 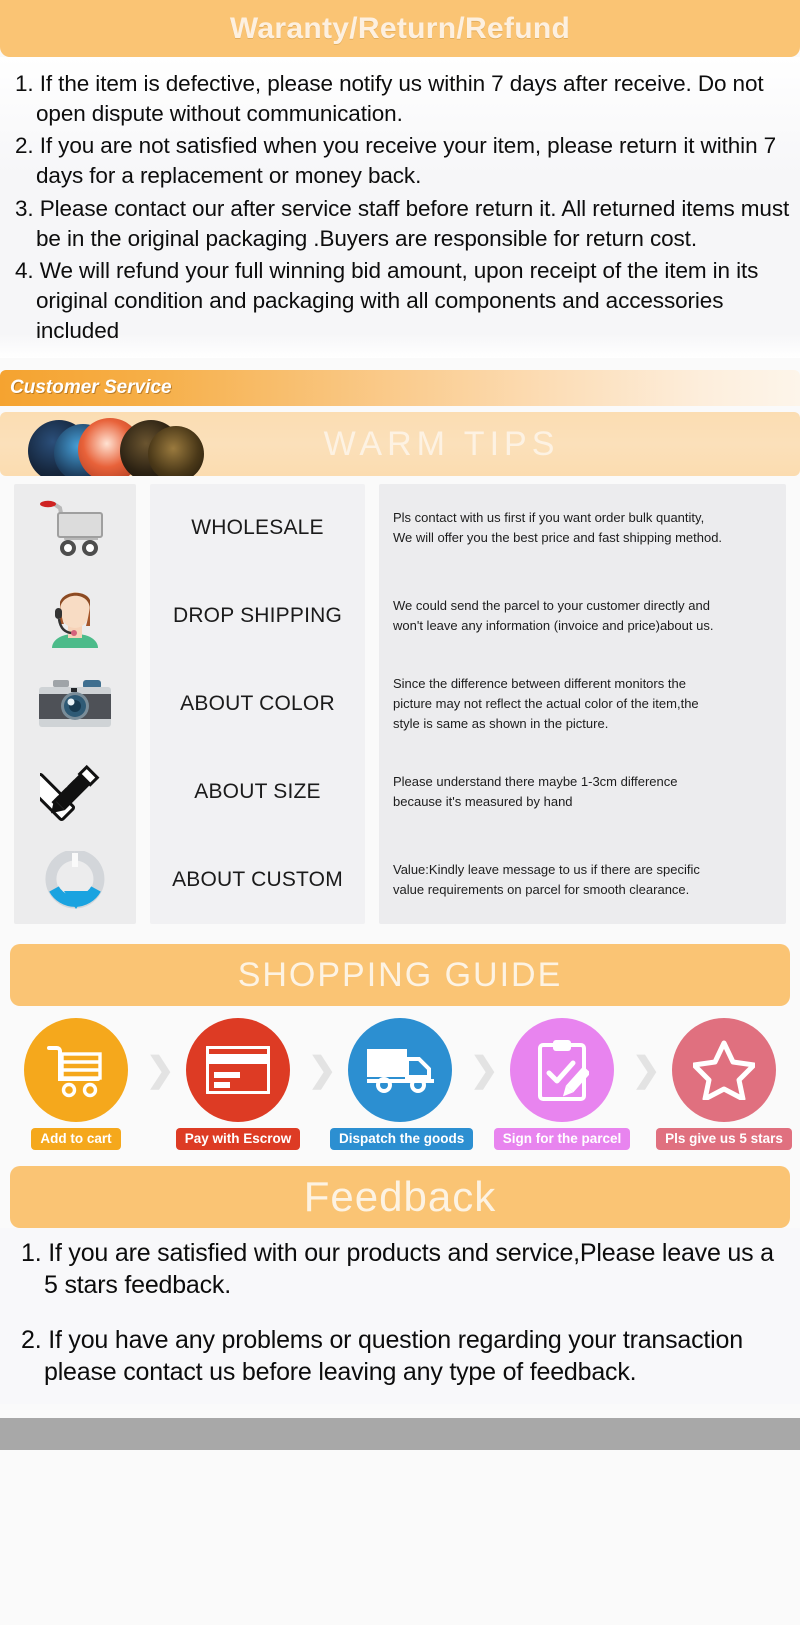 What do you see at coordinates (501, 724) in the screenshot?
I see `tip-description-line: style is same as shown in the picture.` at bounding box center [501, 724].